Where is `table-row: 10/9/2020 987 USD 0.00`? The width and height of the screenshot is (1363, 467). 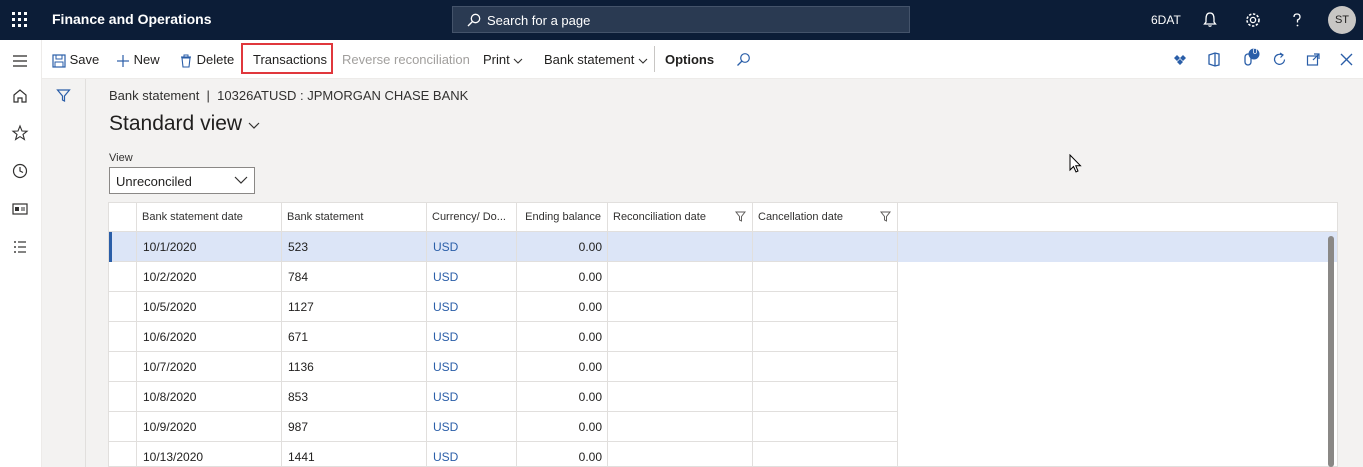
table-row: 10/9/2020 987 USD 0.00 is located at coordinates (723, 427).